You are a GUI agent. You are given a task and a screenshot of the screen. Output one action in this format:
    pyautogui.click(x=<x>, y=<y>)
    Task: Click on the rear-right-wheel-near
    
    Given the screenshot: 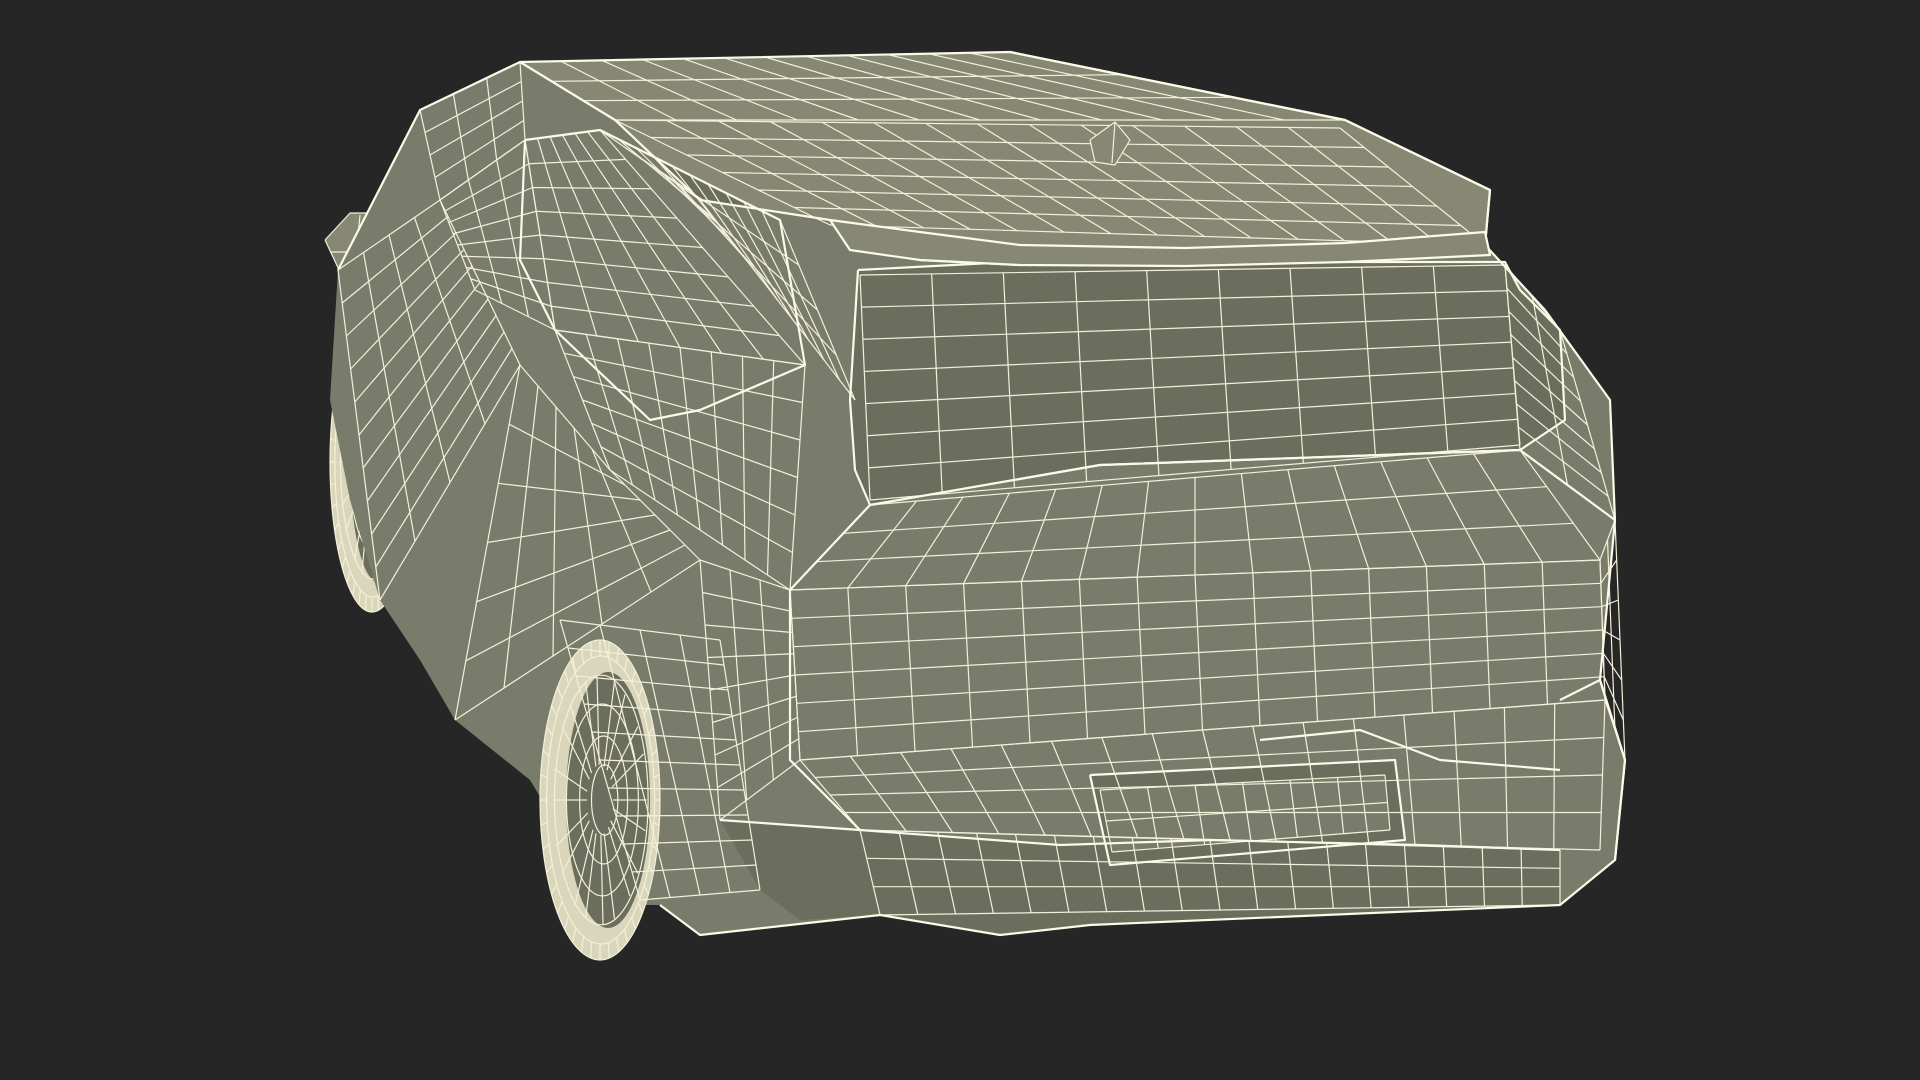 What is the action you would take?
    pyautogui.click(x=600, y=800)
    